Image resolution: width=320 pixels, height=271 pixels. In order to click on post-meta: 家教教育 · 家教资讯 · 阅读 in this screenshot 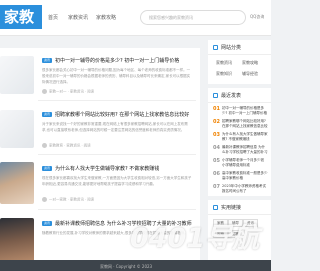, I will do `click(66, 146)`.